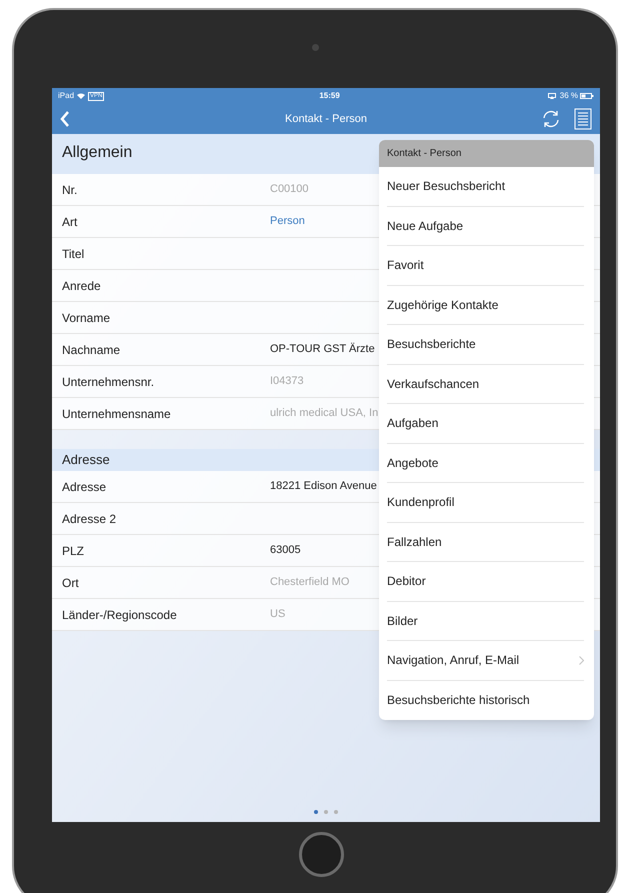 The image size is (630, 893). I want to click on field-label: Art, so click(70, 222).